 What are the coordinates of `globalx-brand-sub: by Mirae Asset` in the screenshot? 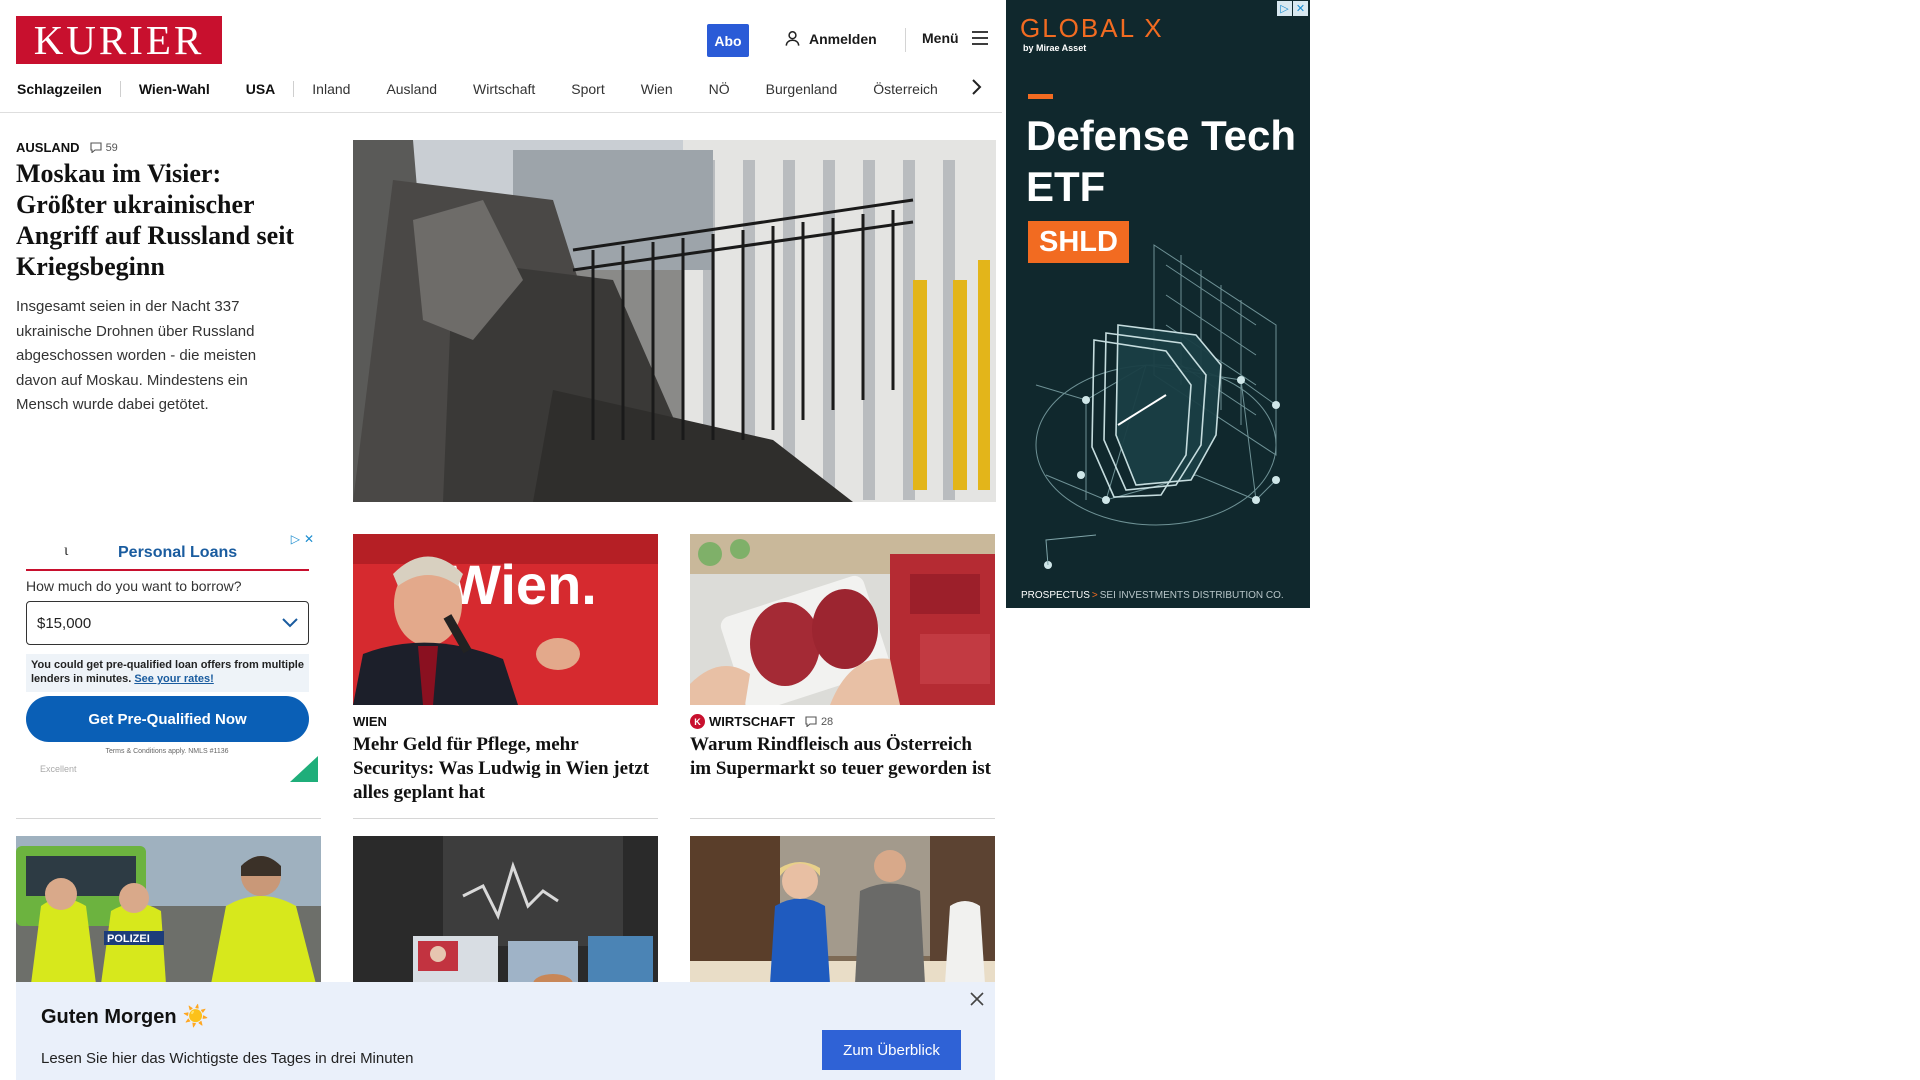 It's located at (1055, 48).